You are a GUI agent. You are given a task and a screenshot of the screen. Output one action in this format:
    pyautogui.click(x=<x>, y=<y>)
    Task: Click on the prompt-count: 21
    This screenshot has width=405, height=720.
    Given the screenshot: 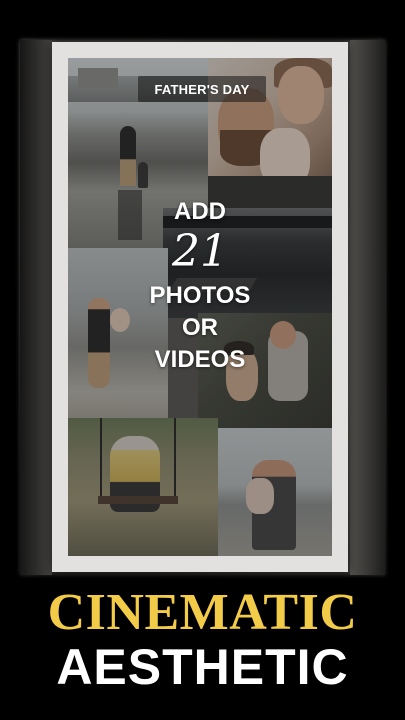 What is the action you would take?
    pyautogui.click(x=200, y=251)
    